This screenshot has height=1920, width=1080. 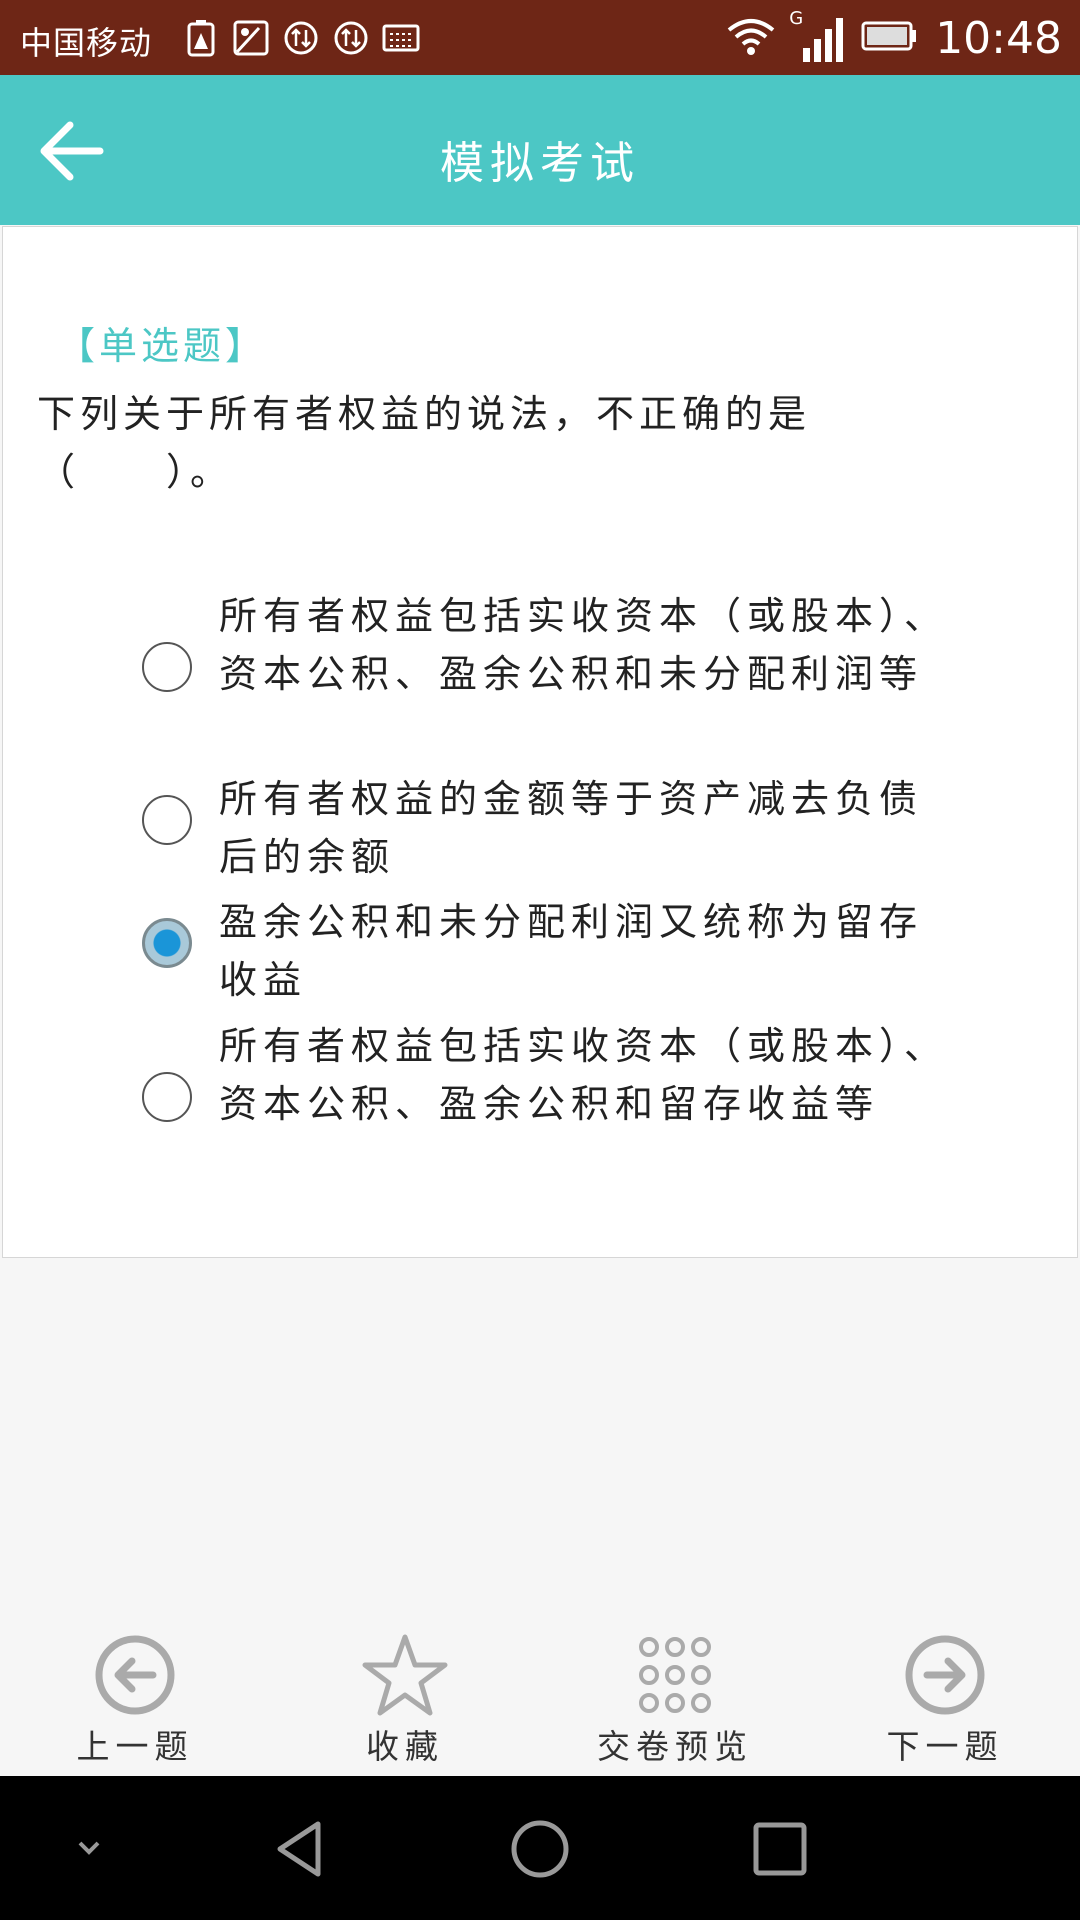 What do you see at coordinates (816, 36) in the screenshot?
I see `signal-icon: G` at bounding box center [816, 36].